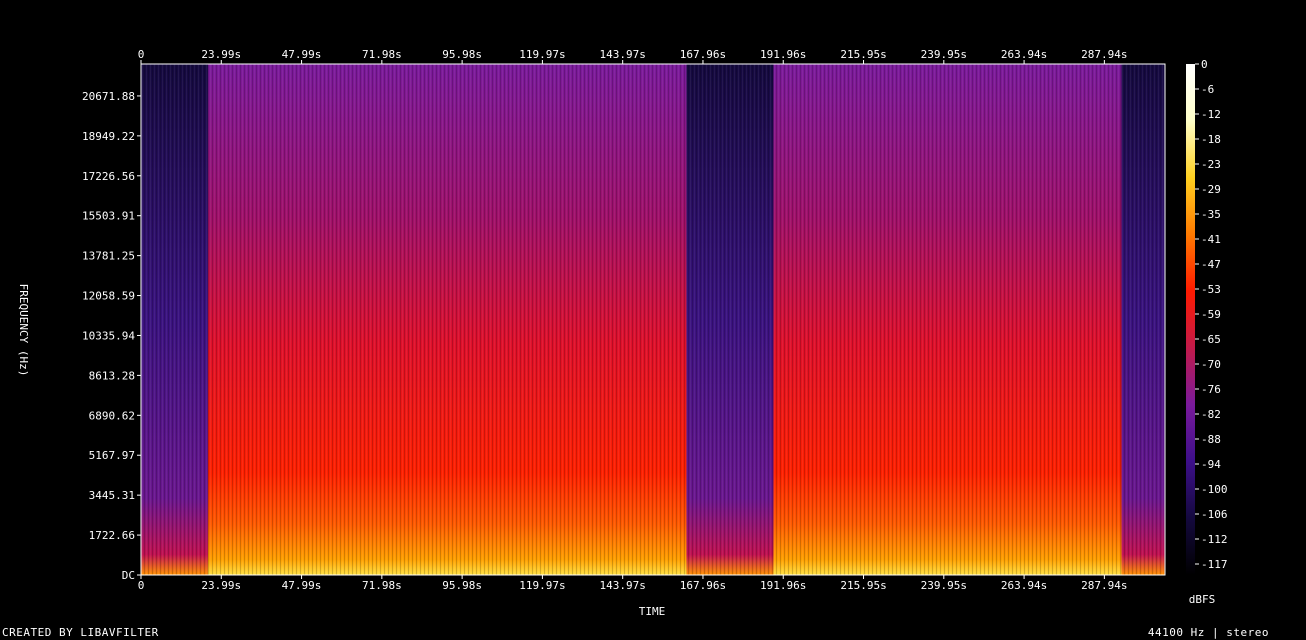 The image size is (1306, 640). I want to click on colorbar-tick-label: -18, so click(1211, 139).